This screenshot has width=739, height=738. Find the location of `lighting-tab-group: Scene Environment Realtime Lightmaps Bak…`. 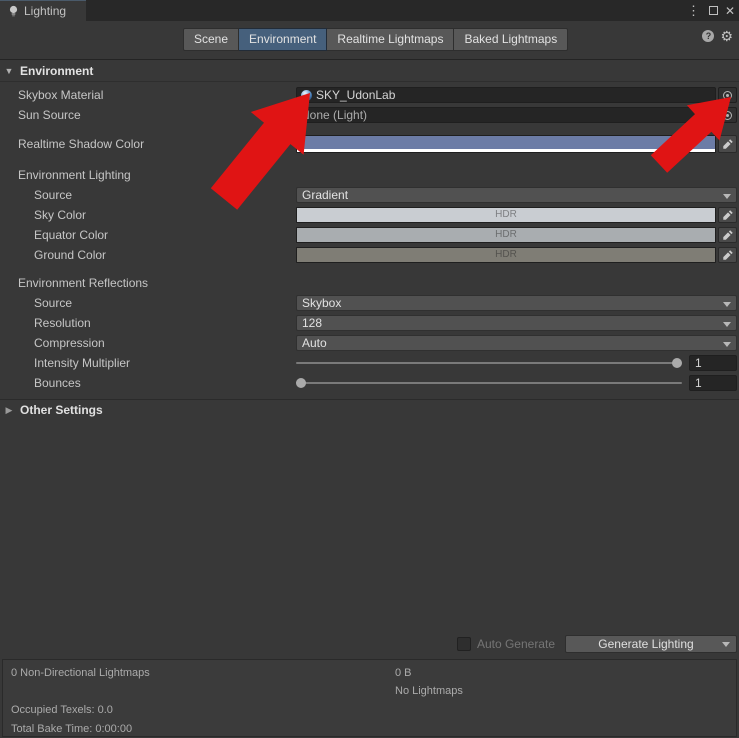

lighting-tab-group: Scene Environment Realtime Lightmaps Bak… is located at coordinates (376, 39).